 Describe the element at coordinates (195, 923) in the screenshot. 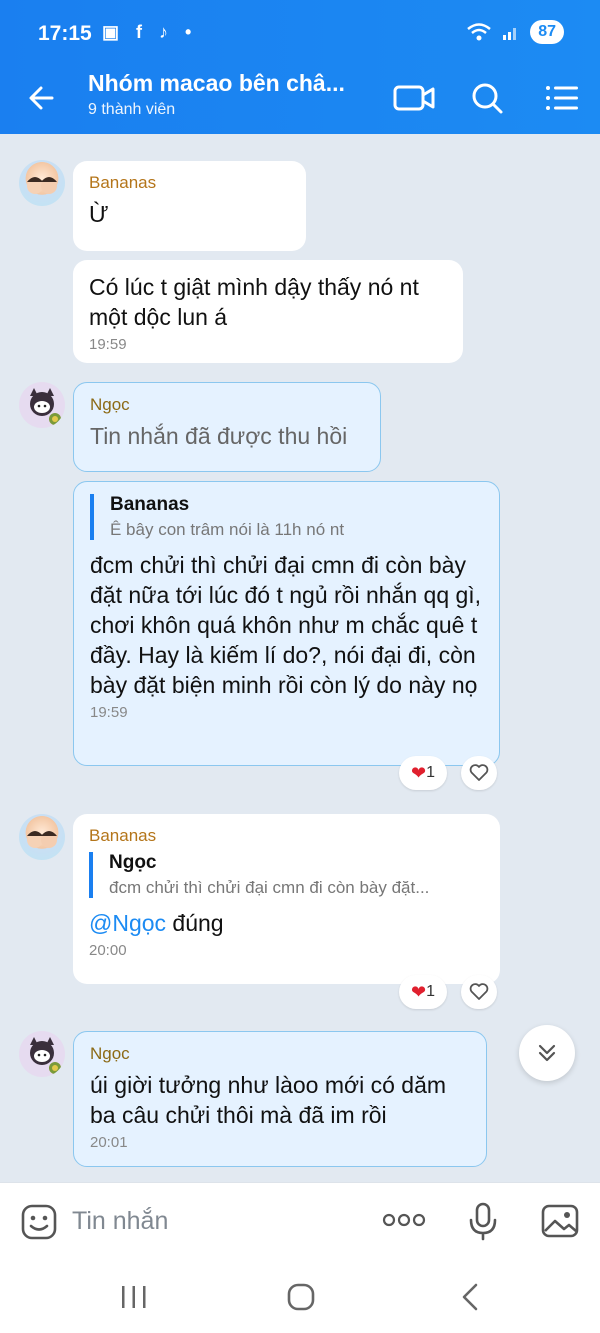

I see `message-text-rest: đúng` at that location.